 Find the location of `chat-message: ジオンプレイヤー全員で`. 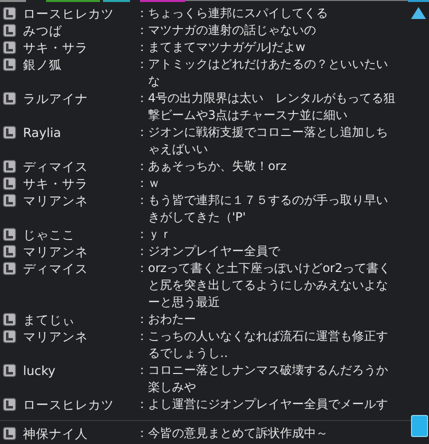

chat-message: ジオンプレイヤー全員で is located at coordinates (214, 251).